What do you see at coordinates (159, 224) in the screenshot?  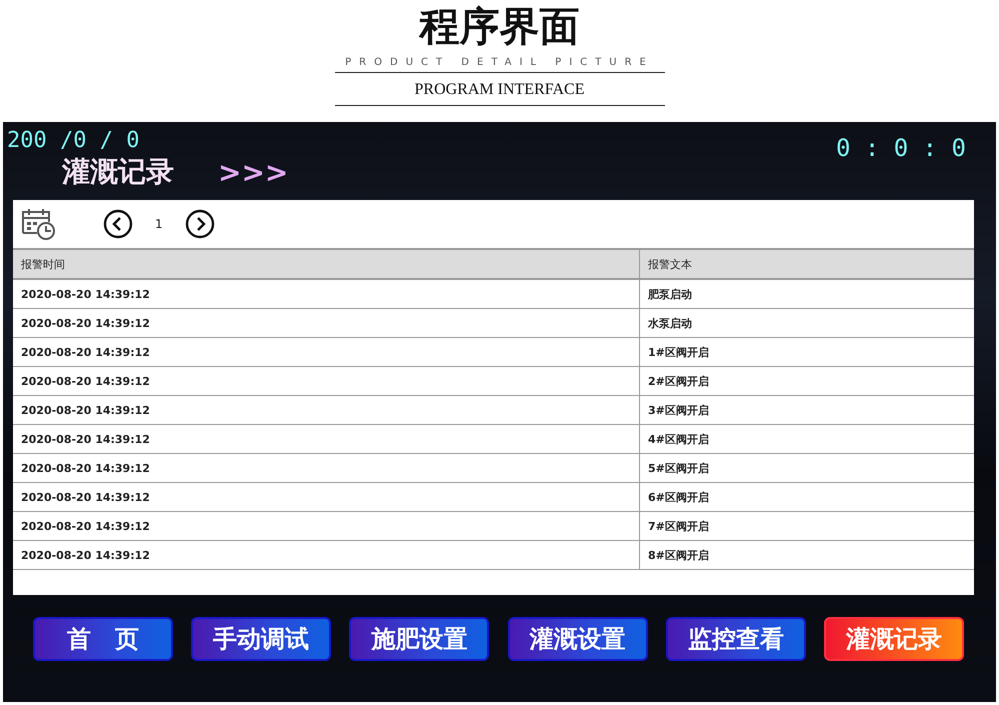 I see `page-number: 1` at bounding box center [159, 224].